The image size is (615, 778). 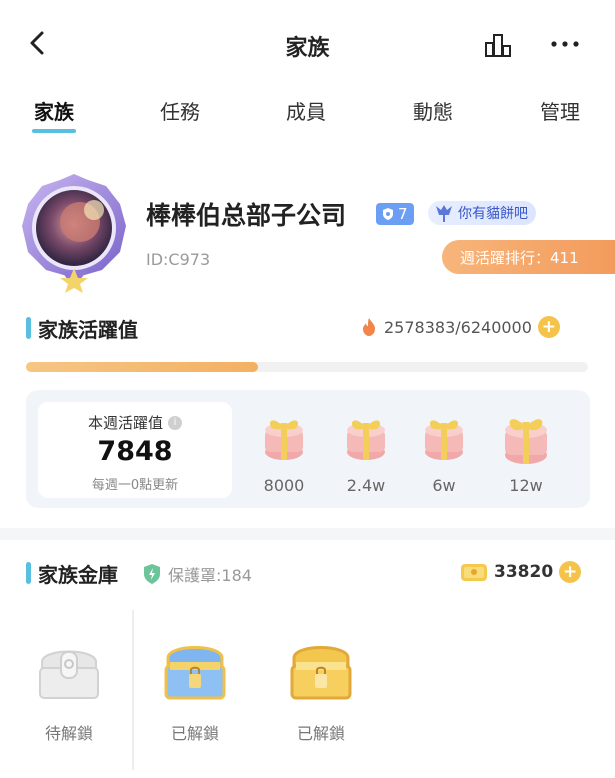 What do you see at coordinates (444, 213) in the screenshot?
I see `crest-icon` at bounding box center [444, 213].